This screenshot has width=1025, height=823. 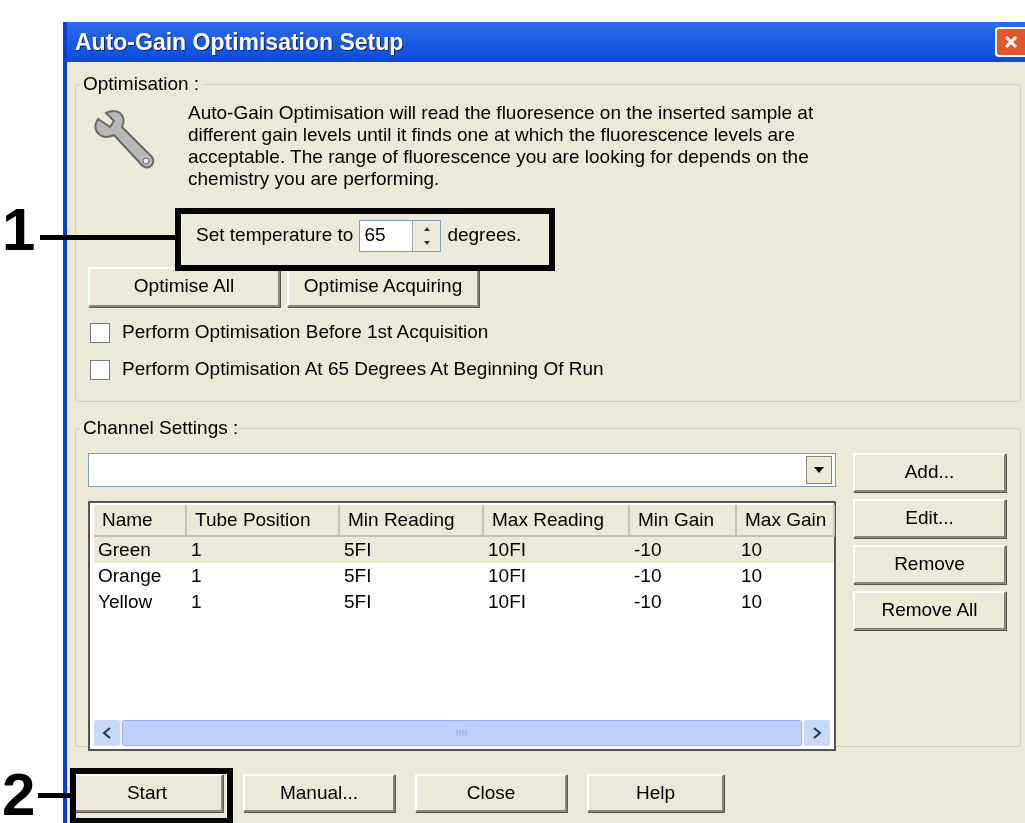 What do you see at coordinates (501, 145) in the screenshot?
I see `description-text: Auto-Gain Optimisation will read the fluoresence on the inserted sample at different gain levels until it finds one at which the fluorescence levels are acceptable. The range of fluorescence you are looking for depends on the chemistry you are performing.` at bounding box center [501, 145].